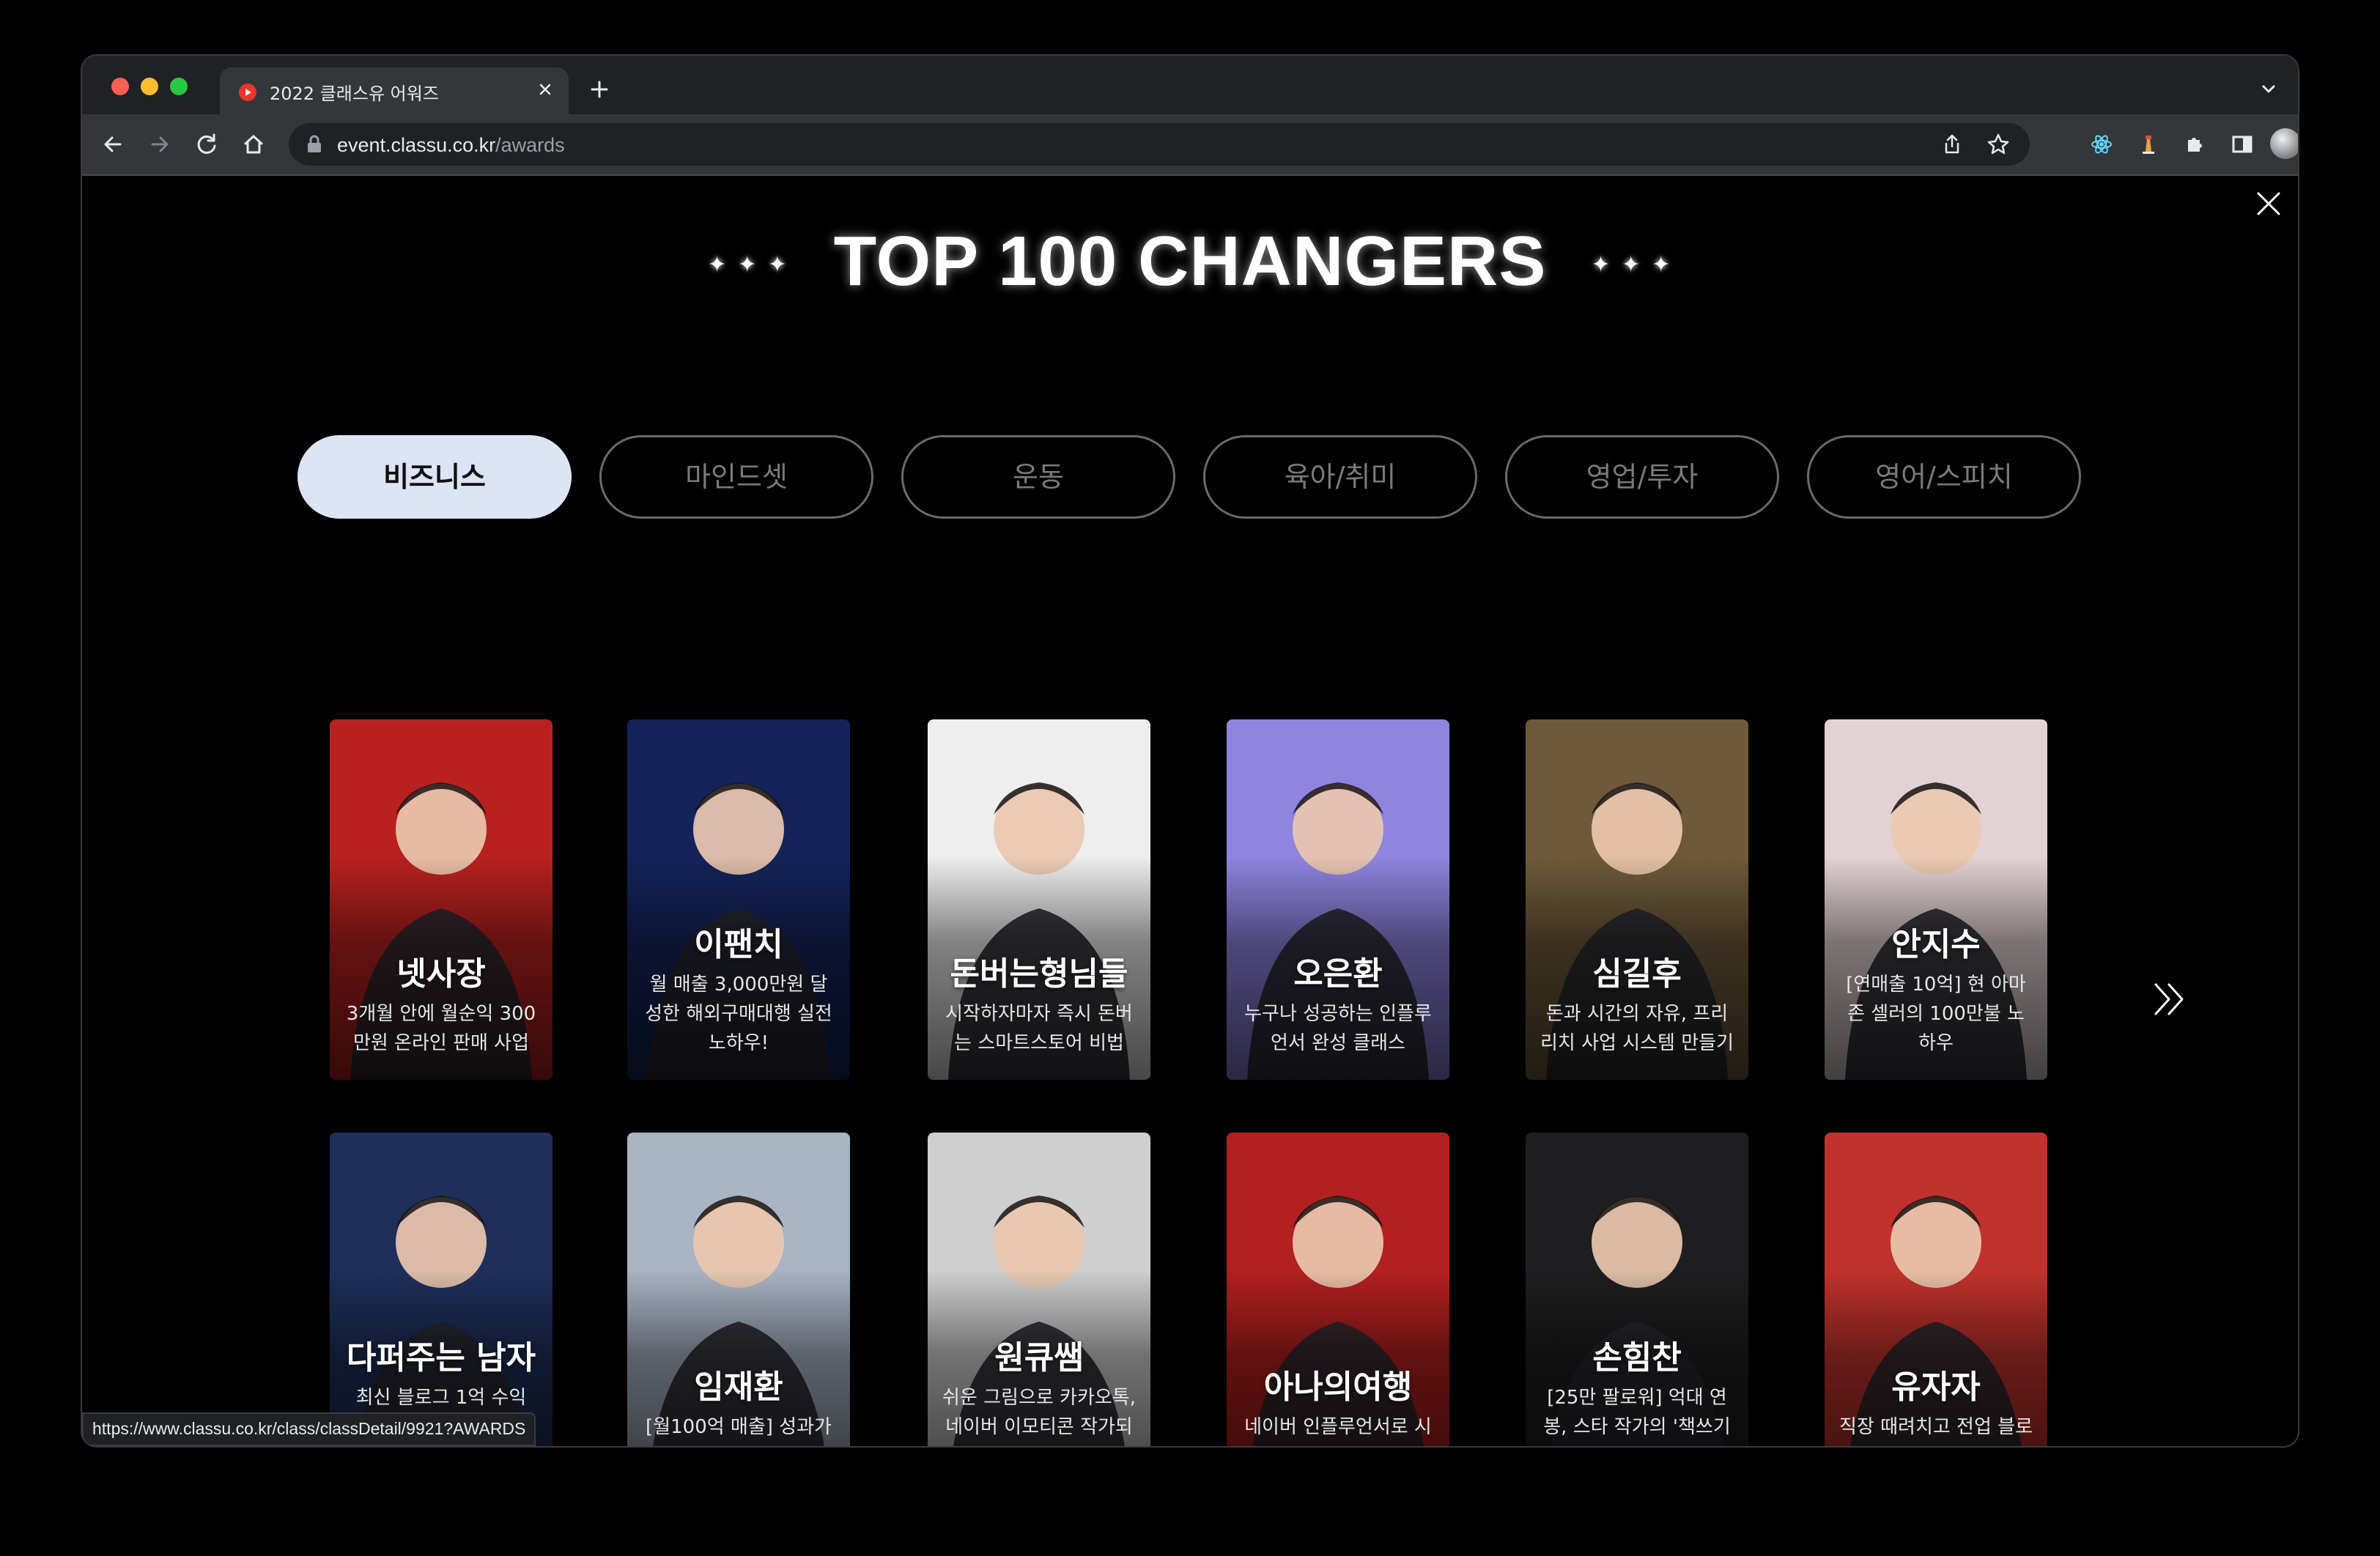 This screenshot has height=1556, width=2380. Describe the element at coordinates (1039, 1416) in the screenshot. I see `card-description: 쉬운 그림으로 카카오톡, 네이버 이모티콘 작가되기` at that location.